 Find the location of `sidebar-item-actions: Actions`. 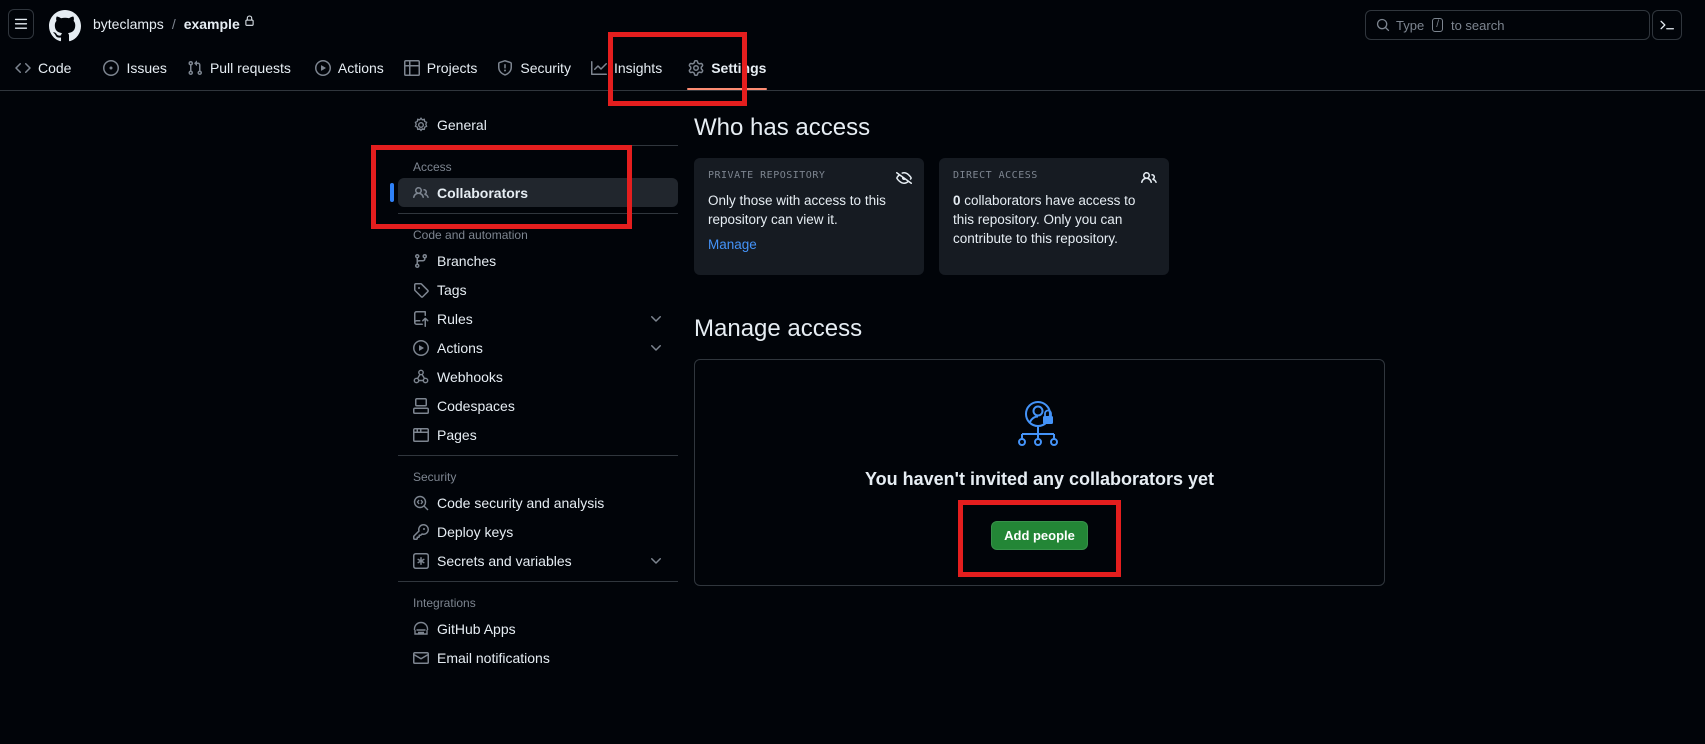

sidebar-item-actions: Actions is located at coordinates (538, 347).